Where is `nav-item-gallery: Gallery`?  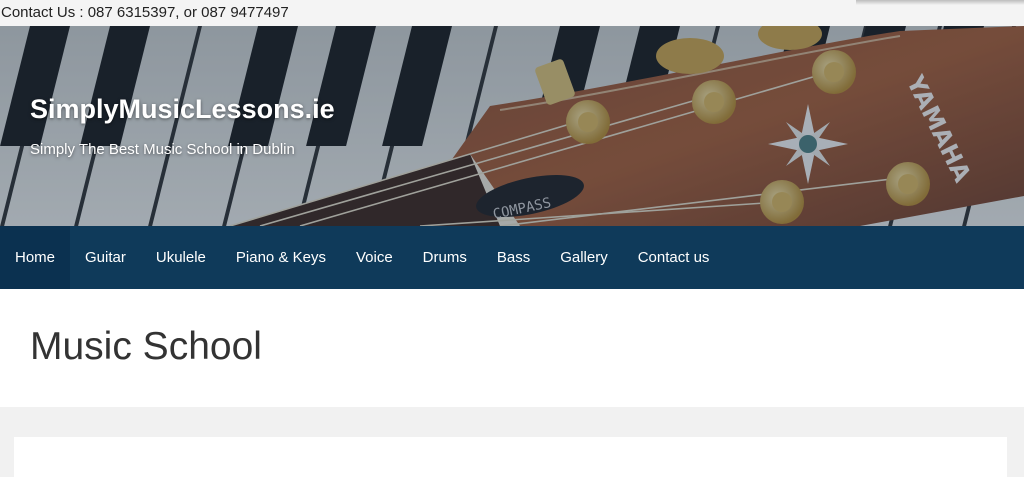
nav-item-gallery: Gallery is located at coordinates (584, 257).